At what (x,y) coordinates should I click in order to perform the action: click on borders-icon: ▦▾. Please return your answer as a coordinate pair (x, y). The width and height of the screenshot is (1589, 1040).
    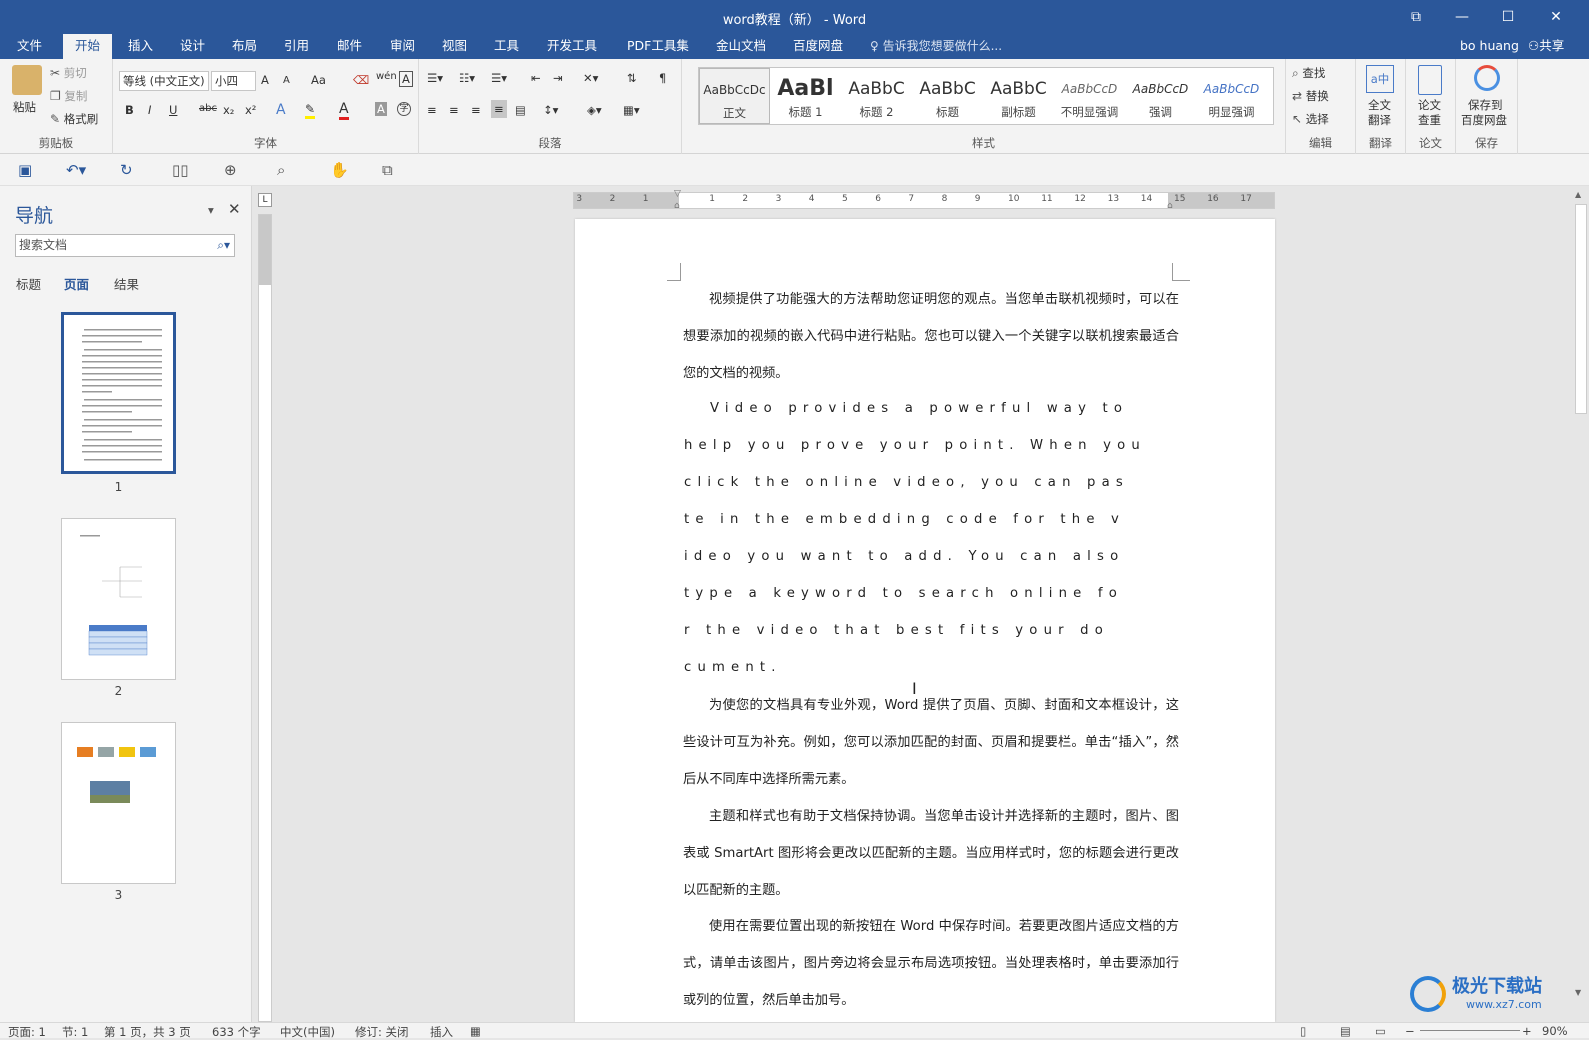
    Looking at the image, I should click on (631, 110).